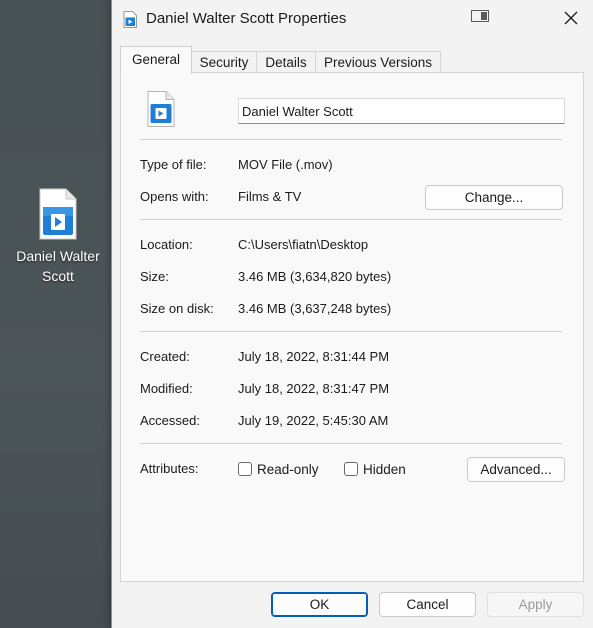 Image resolution: width=593 pixels, height=628 pixels. I want to click on close-icon, so click(571, 18).